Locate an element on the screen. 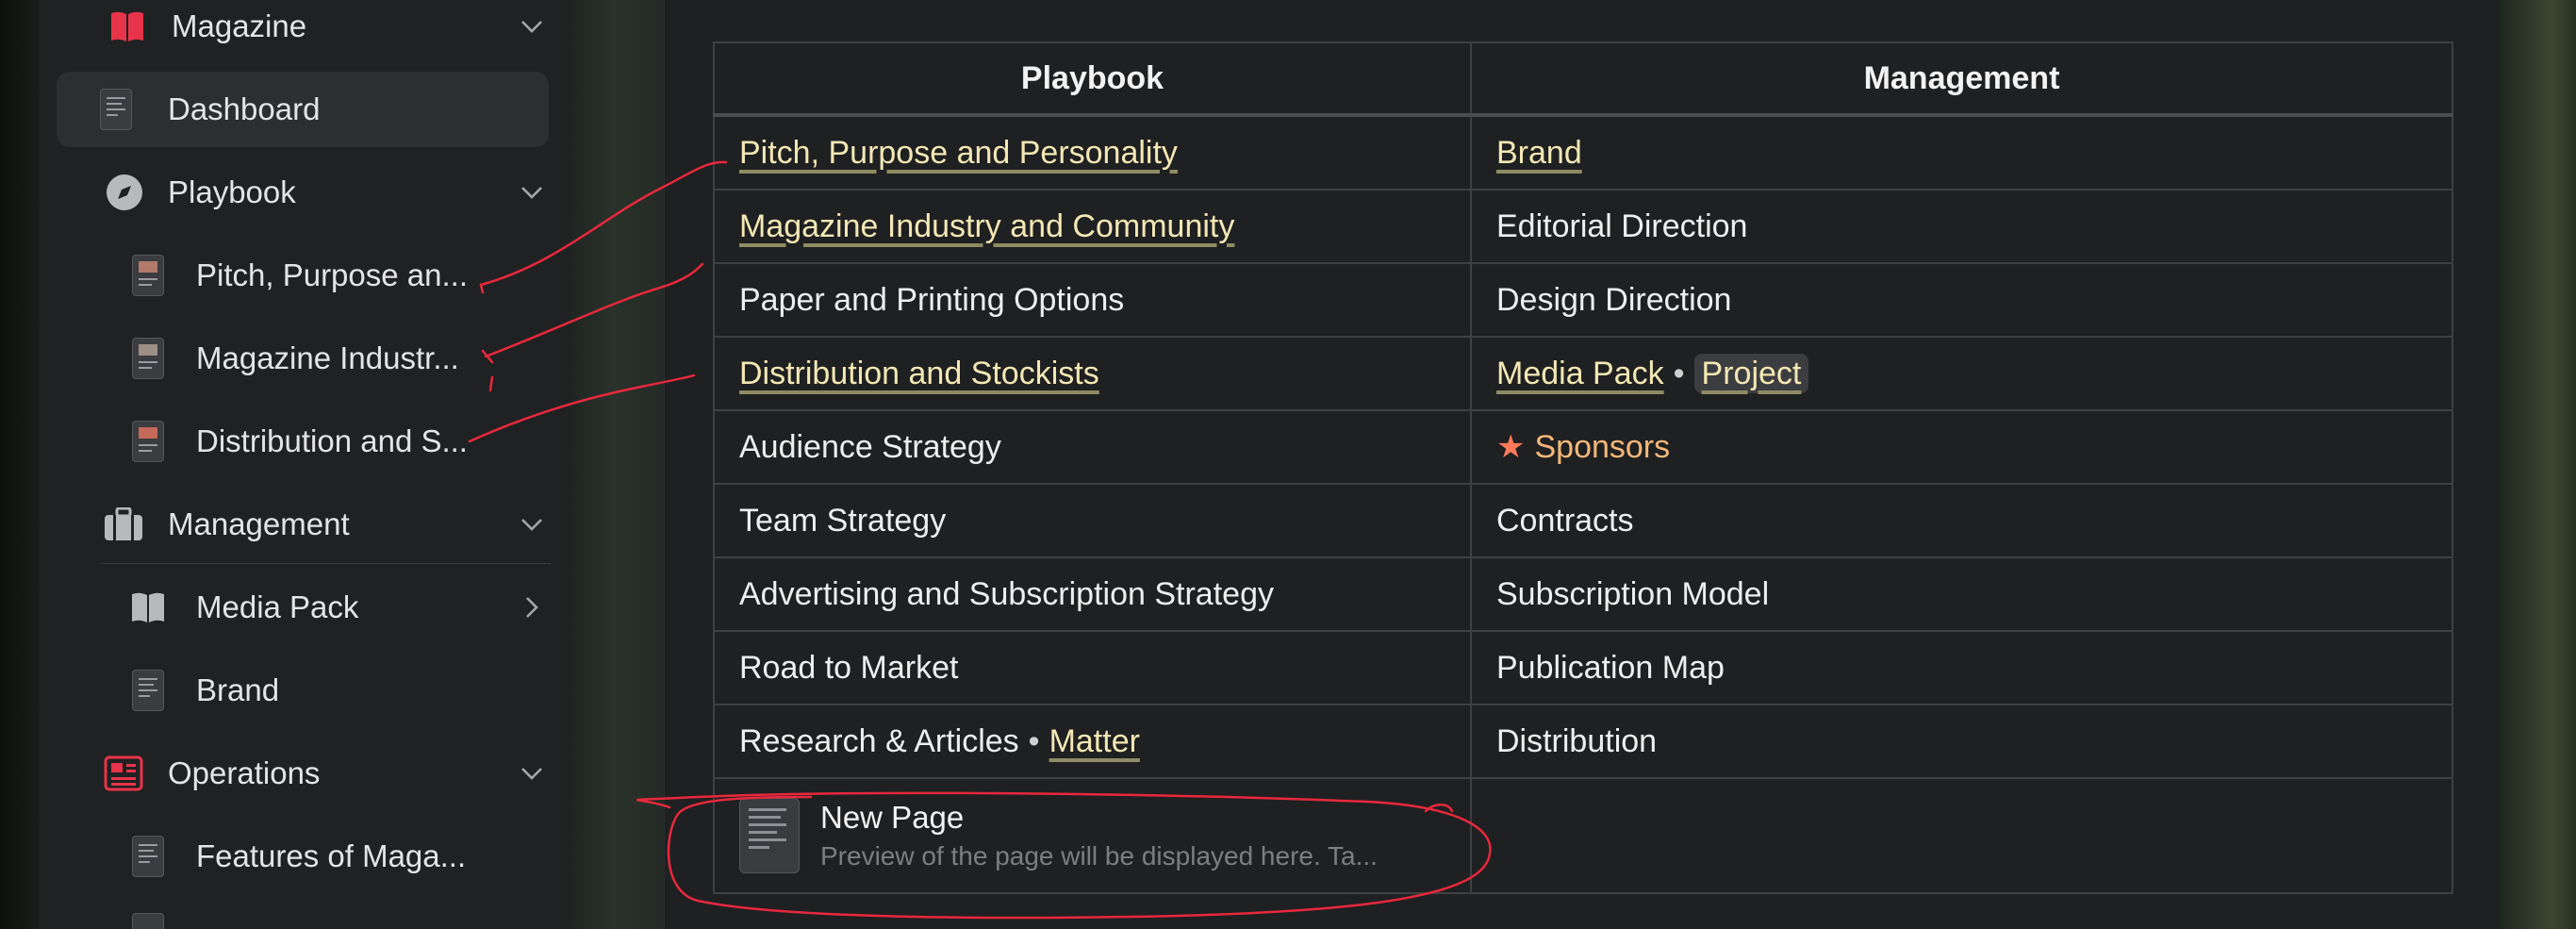  table-row: Audience Strategy ★ Sponsors is located at coordinates (1583, 447).